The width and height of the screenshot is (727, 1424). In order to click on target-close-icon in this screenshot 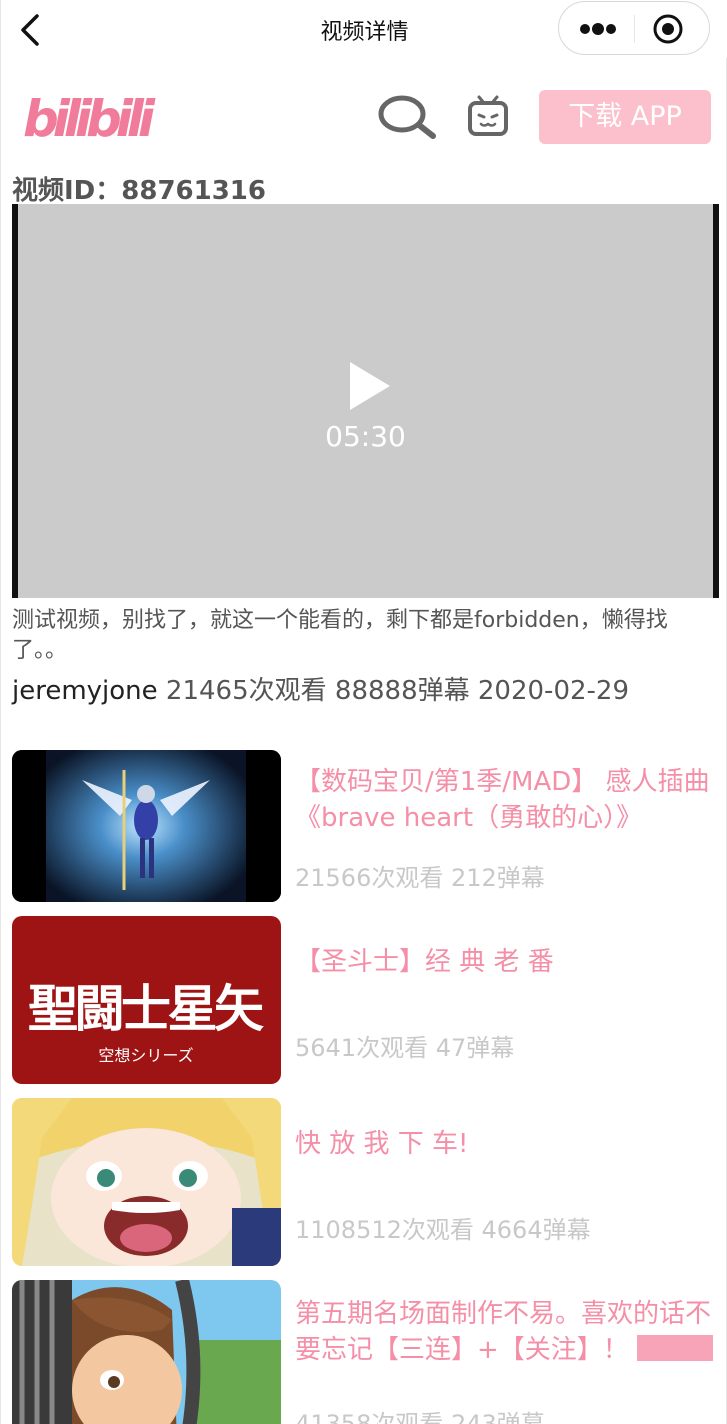, I will do `click(668, 29)`.